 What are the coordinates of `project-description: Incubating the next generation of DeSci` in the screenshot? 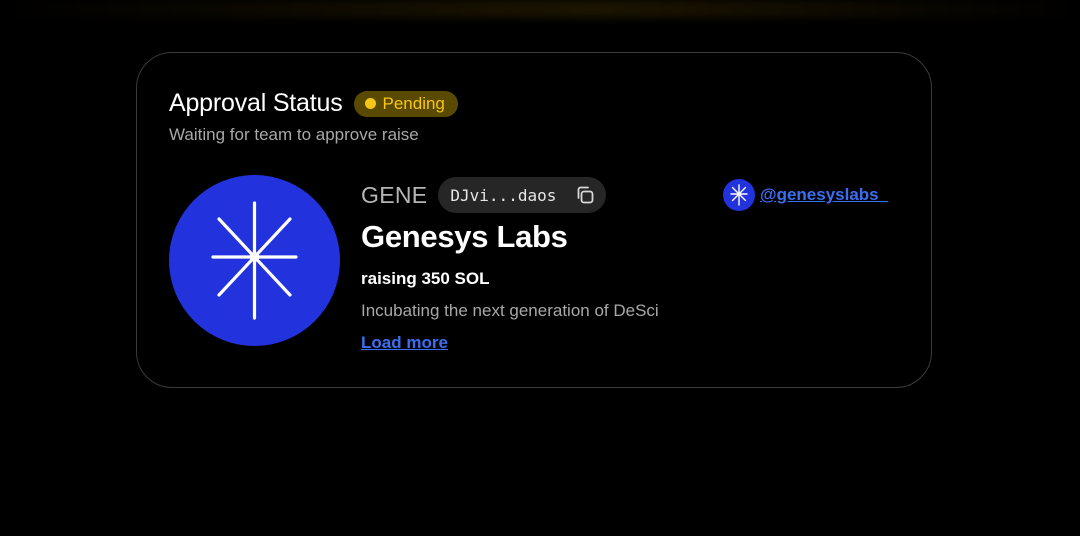 It's located at (510, 310).